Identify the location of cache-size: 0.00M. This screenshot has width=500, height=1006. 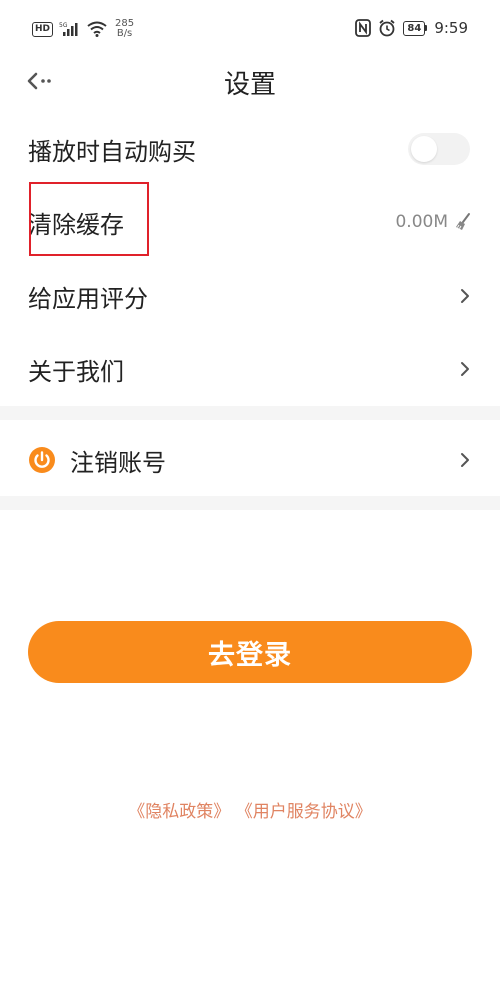
(421, 222).